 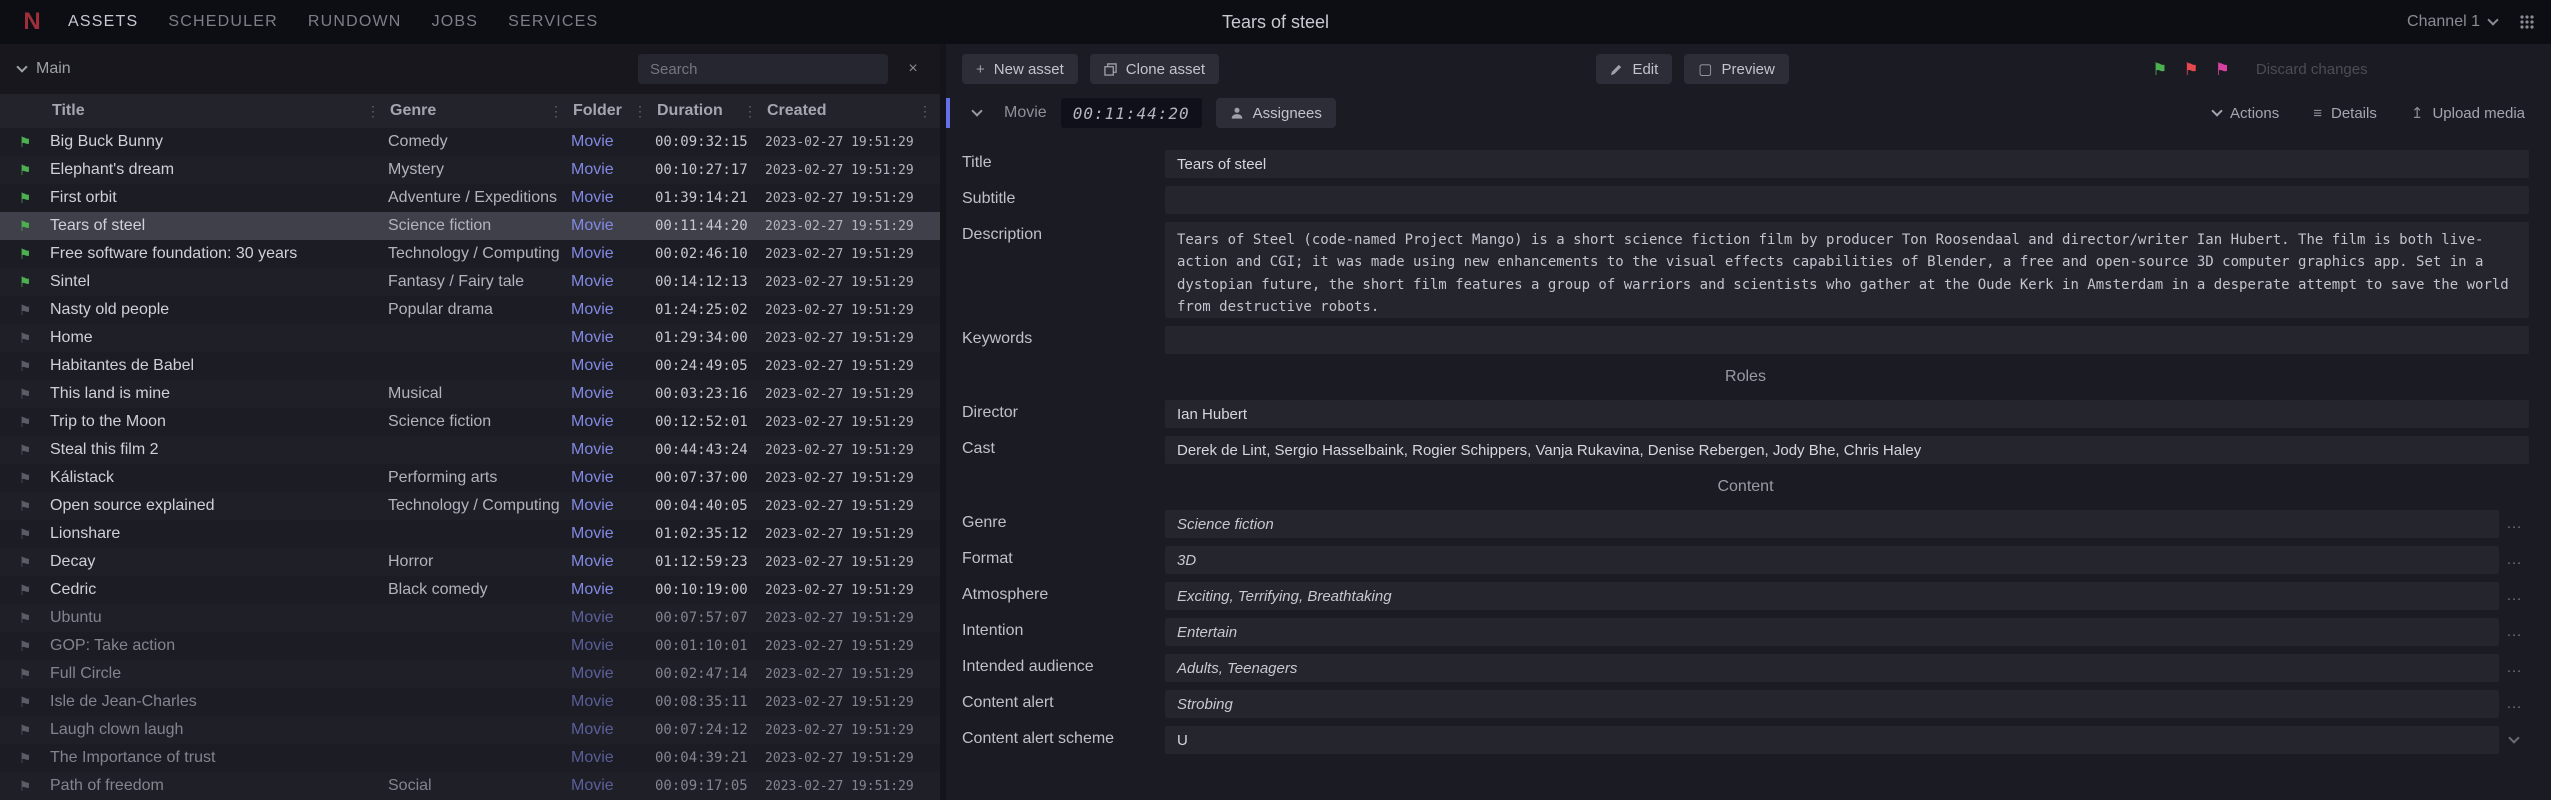 I want to click on field-intended-audience: Adults, Teenagers, so click(x=1832, y=668).